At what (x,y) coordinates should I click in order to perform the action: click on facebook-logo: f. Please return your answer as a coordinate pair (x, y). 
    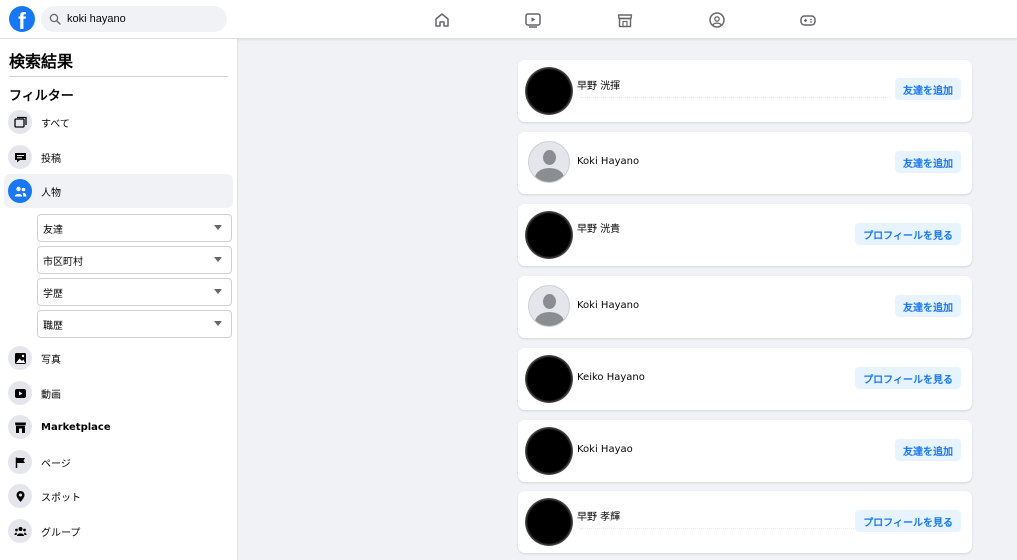
    Looking at the image, I should click on (22, 19).